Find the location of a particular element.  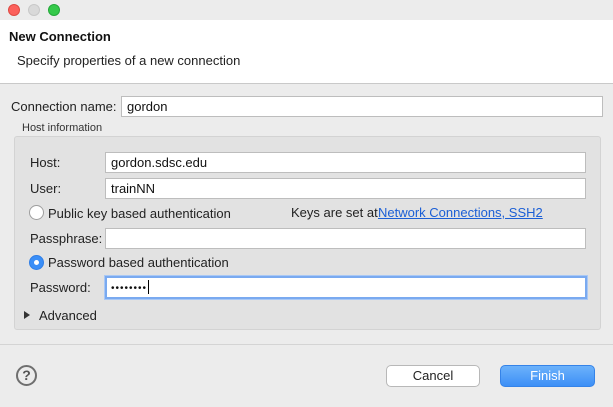

minimize-window-button is located at coordinates (34, 10).